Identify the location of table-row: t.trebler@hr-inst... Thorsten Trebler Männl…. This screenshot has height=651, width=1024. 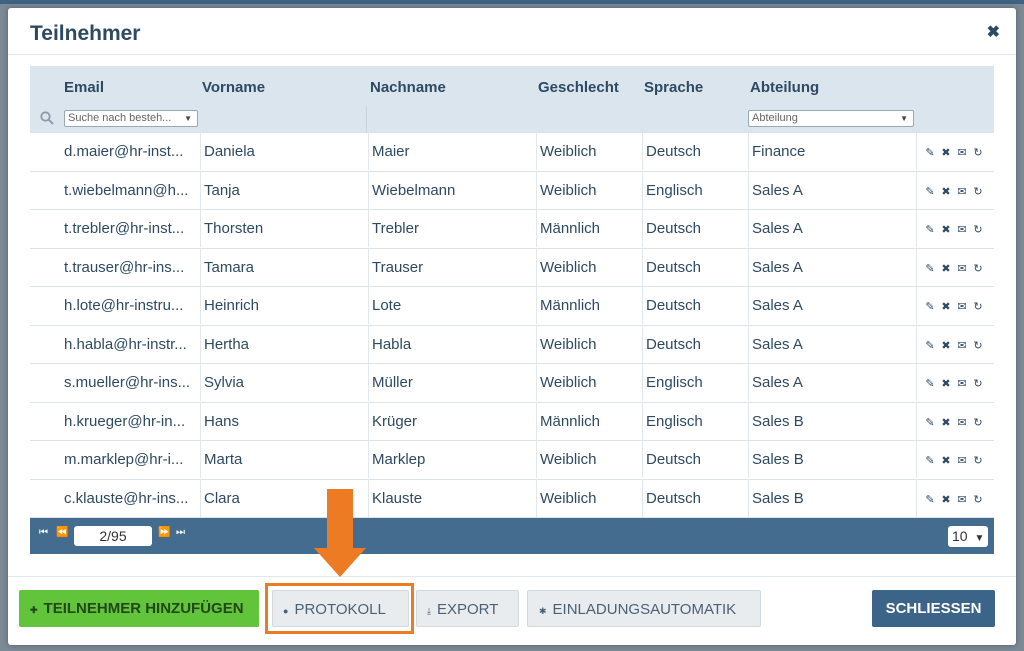
(512, 229).